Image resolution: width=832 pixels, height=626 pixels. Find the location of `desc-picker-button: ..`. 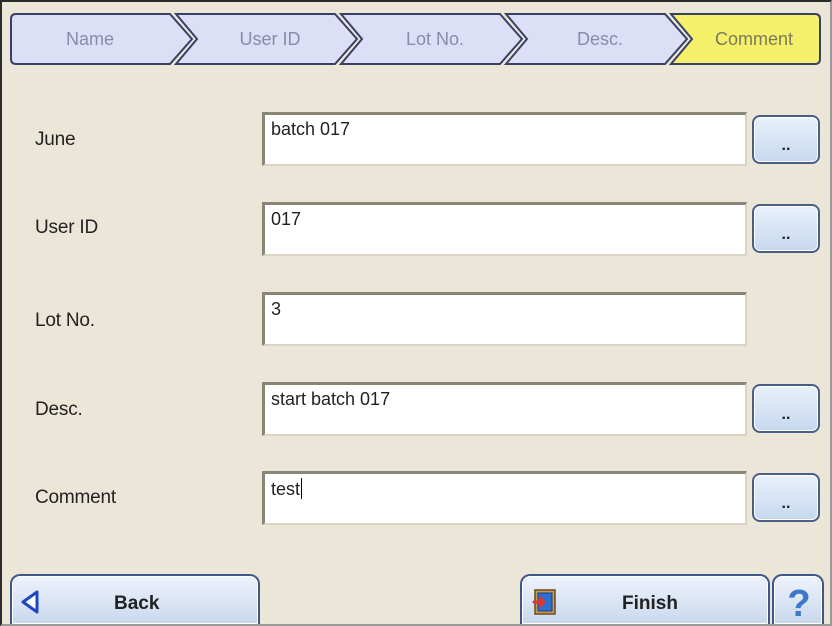

desc-picker-button: .. is located at coordinates (786, 408).